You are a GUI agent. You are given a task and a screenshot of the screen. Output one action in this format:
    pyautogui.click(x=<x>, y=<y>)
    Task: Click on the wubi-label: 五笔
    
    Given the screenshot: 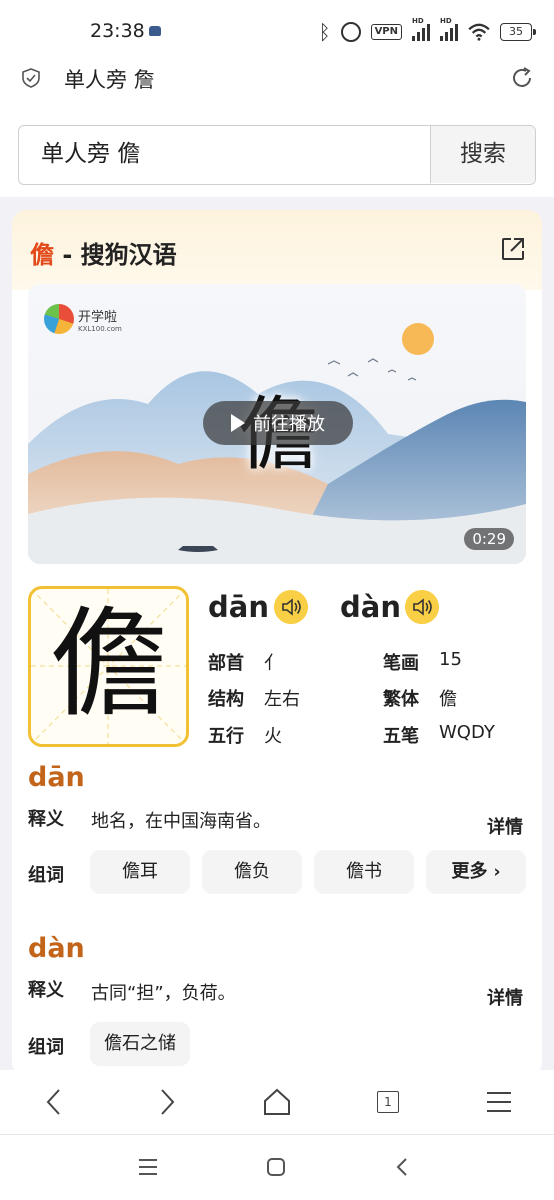 What is the action you would take?
    pyautogui.click(x=401, y=736)
    